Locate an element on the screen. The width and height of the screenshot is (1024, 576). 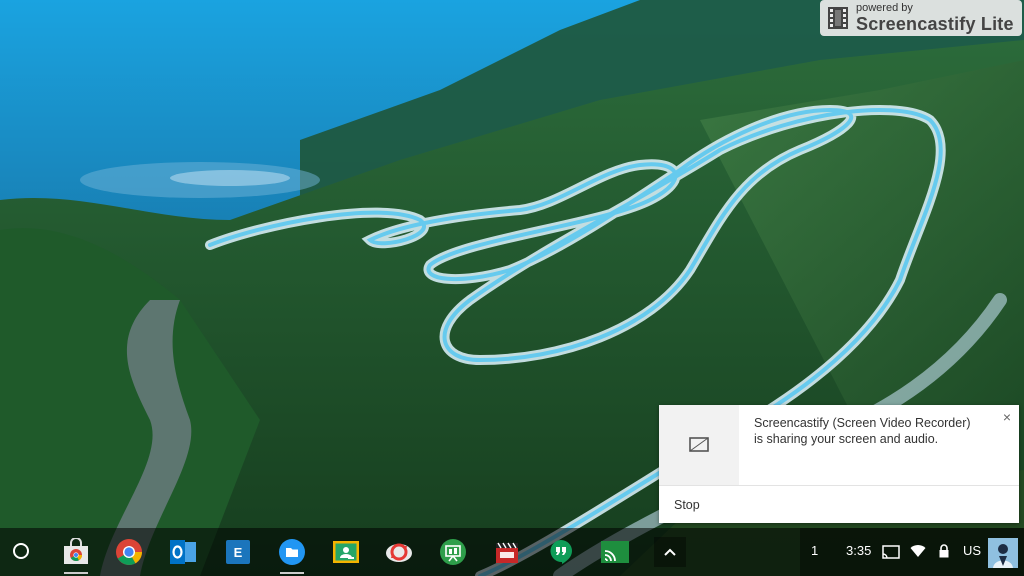
watermark-powered-by: powered by is located at coordinates (884, 8).